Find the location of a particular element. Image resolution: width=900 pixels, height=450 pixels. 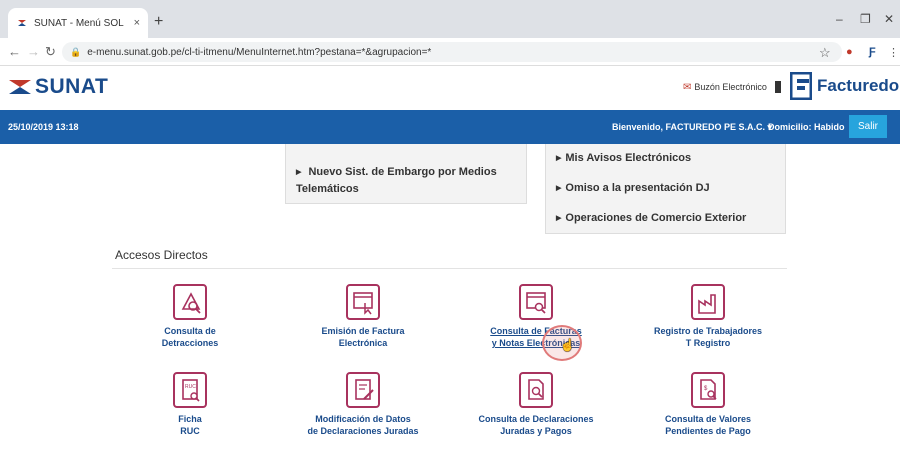

new-tab-button: + is located at coordinates (158, 22).